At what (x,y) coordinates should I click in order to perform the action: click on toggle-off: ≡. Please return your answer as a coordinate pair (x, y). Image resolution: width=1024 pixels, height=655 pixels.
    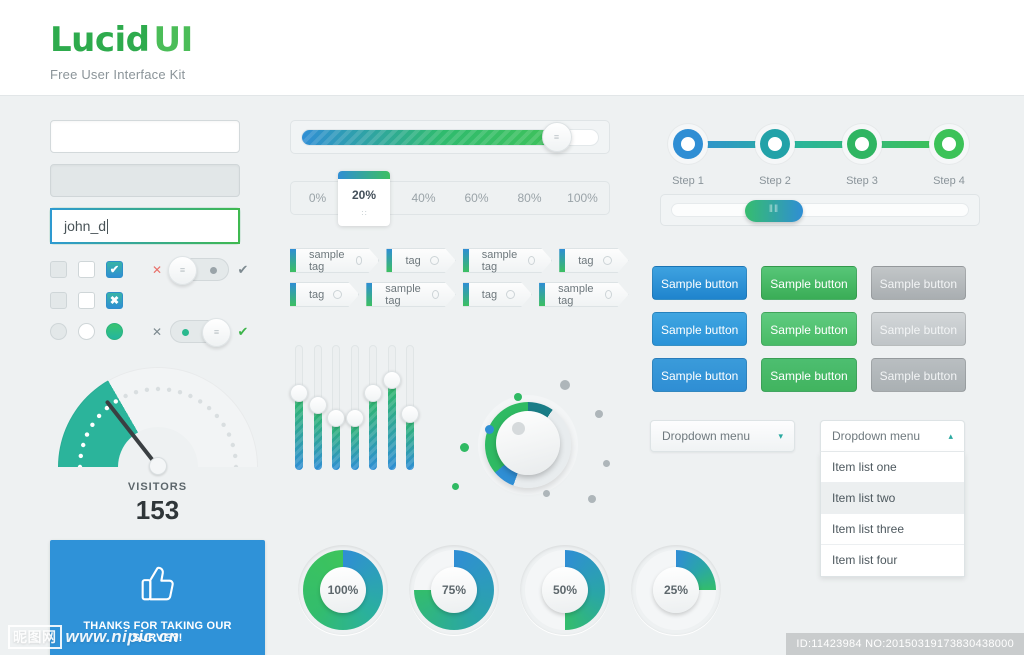
    Looking at the image, I should click on (198, 270).